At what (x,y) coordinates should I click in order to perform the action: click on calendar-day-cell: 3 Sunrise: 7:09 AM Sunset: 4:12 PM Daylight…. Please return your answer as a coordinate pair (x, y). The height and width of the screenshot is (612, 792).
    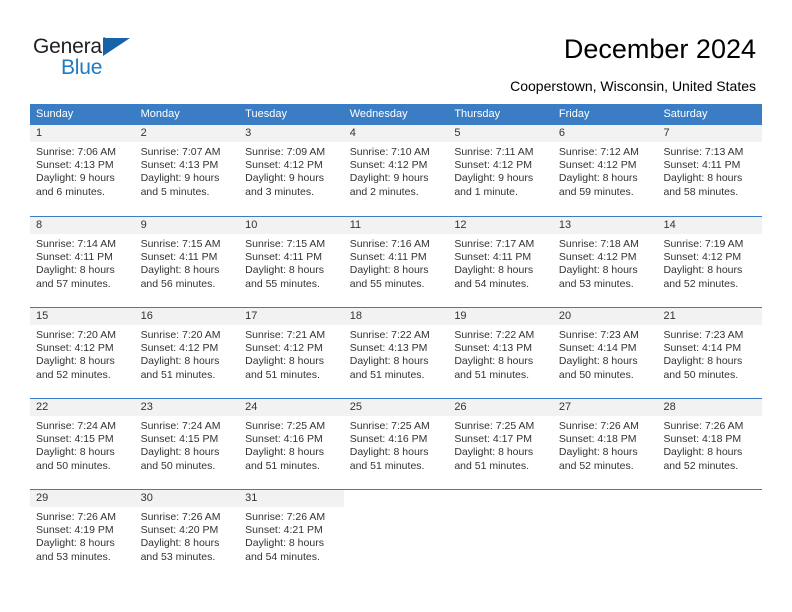
    Looking at the image, I should click on (291, 170).